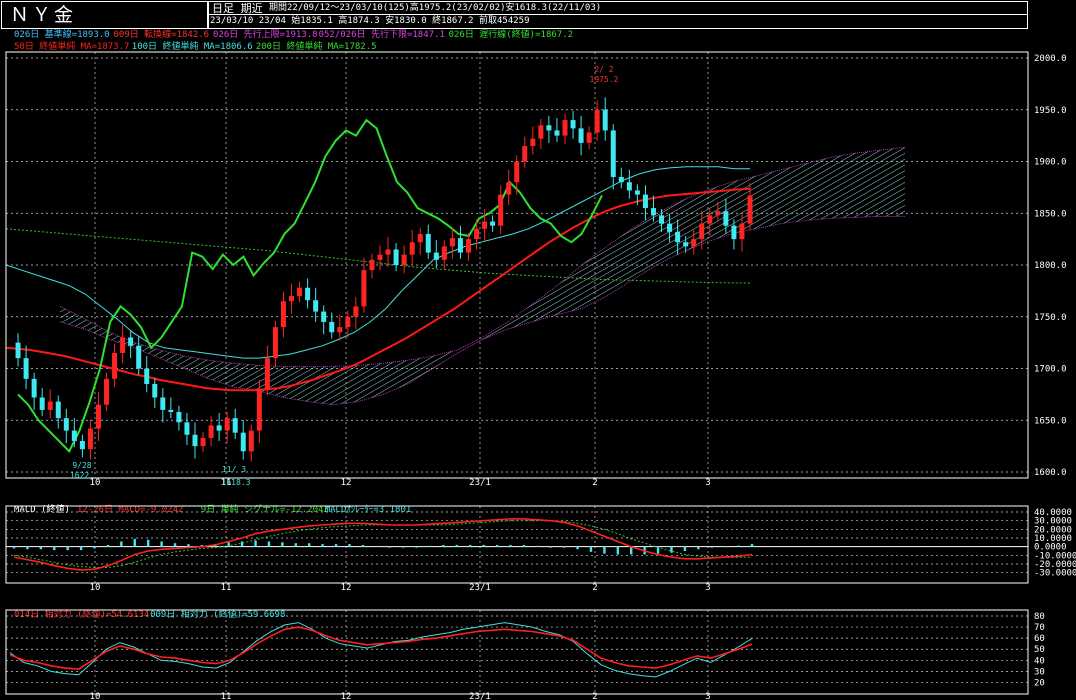  Describe the element at coordinates (1050, 473) in the screenshot. I see `y-tick-main: 1600.0` at that location.